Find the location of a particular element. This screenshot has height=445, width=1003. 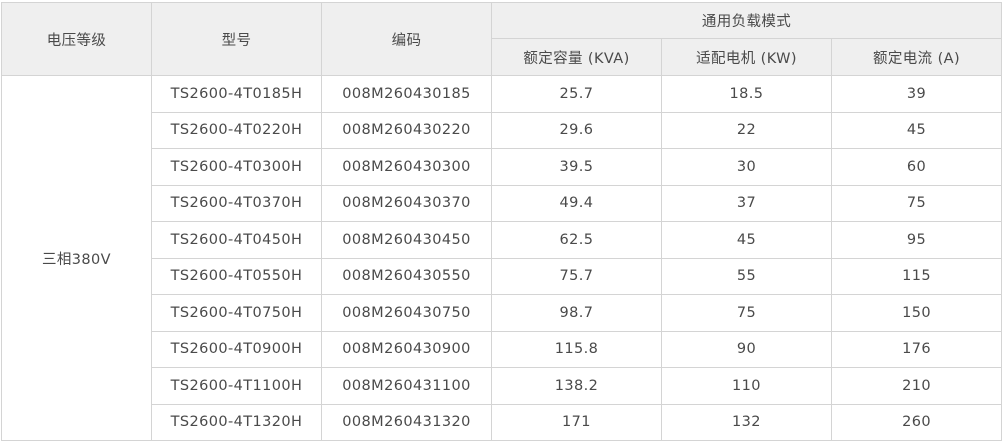

motor-cell: 37 is located at coordinates (746, 203).